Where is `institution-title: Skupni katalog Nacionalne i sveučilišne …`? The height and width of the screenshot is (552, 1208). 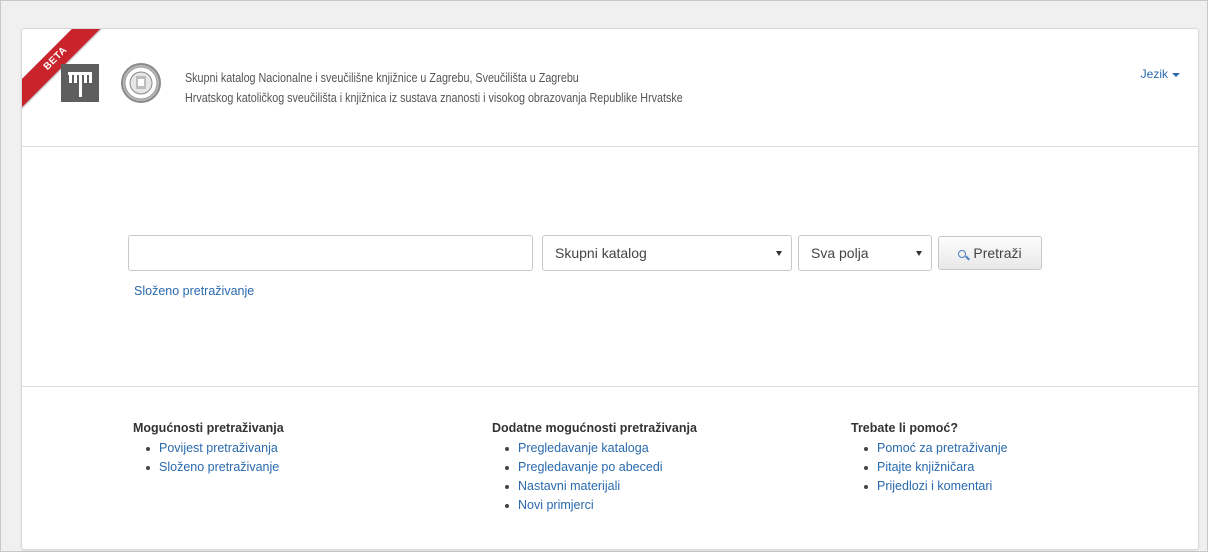 institution-title: Skupni katalog Nacionalne i sveučilišne … is located at coordinates (434, 88).